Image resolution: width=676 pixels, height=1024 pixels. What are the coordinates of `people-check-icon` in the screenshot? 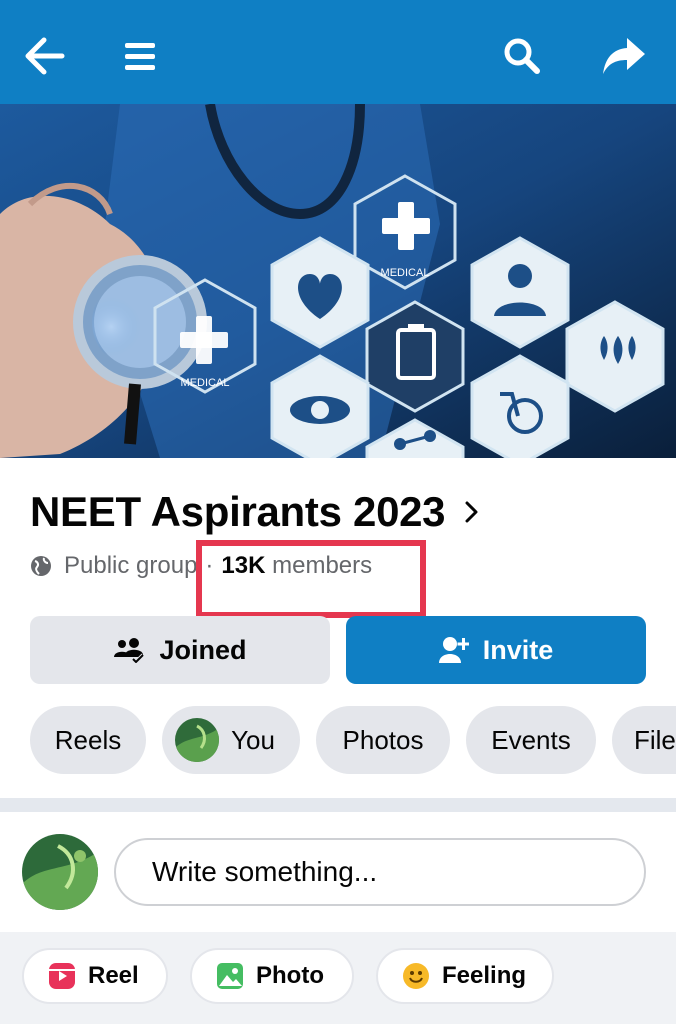 It's located at (129, 650).